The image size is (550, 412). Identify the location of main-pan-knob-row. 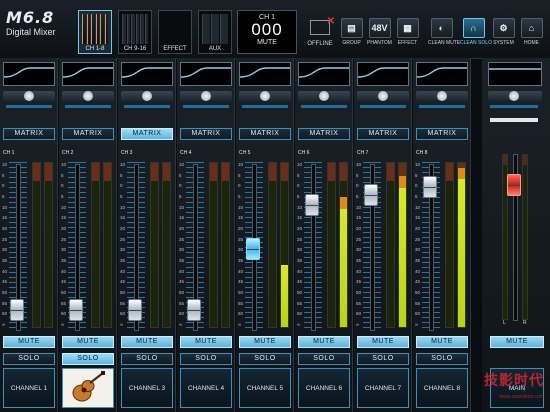
(515, 96).